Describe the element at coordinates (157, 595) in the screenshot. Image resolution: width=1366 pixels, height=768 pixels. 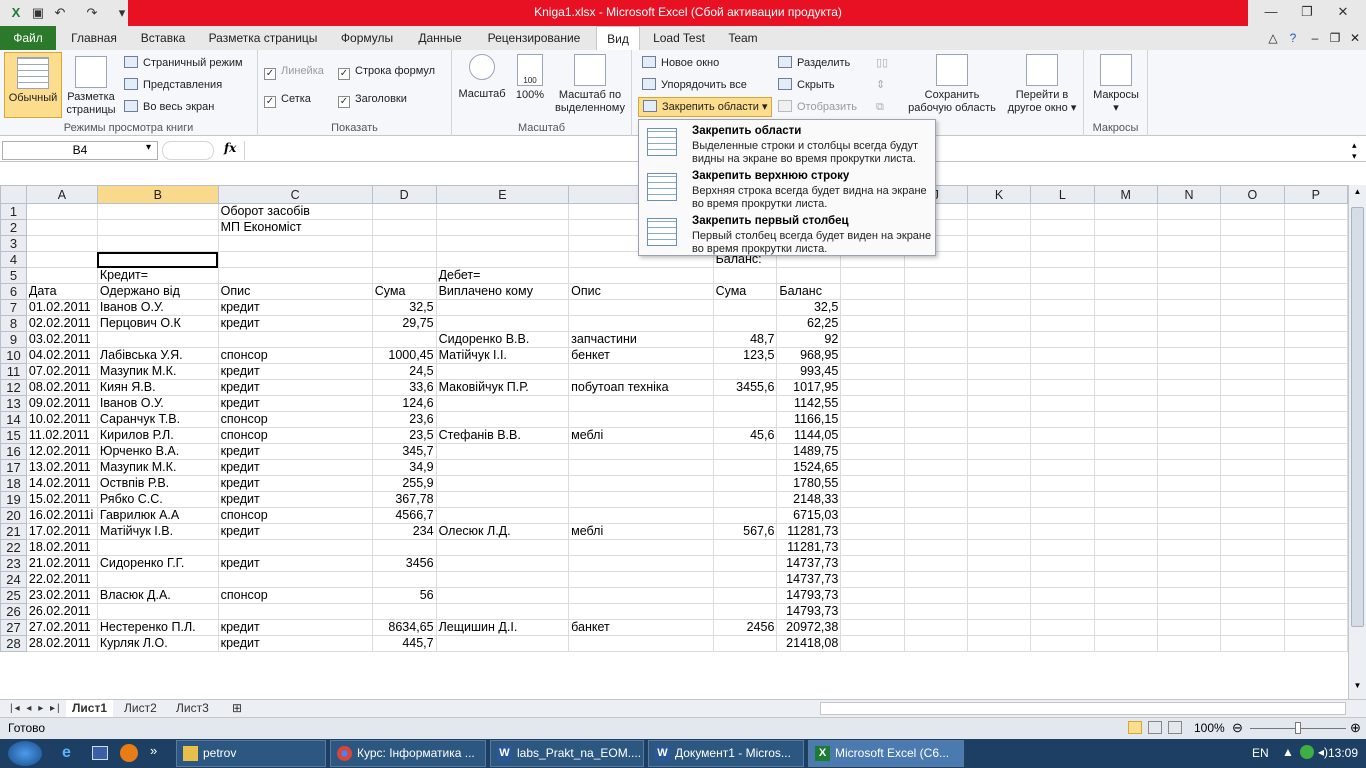
I see `cell: Власюк Д.А.` at that location.